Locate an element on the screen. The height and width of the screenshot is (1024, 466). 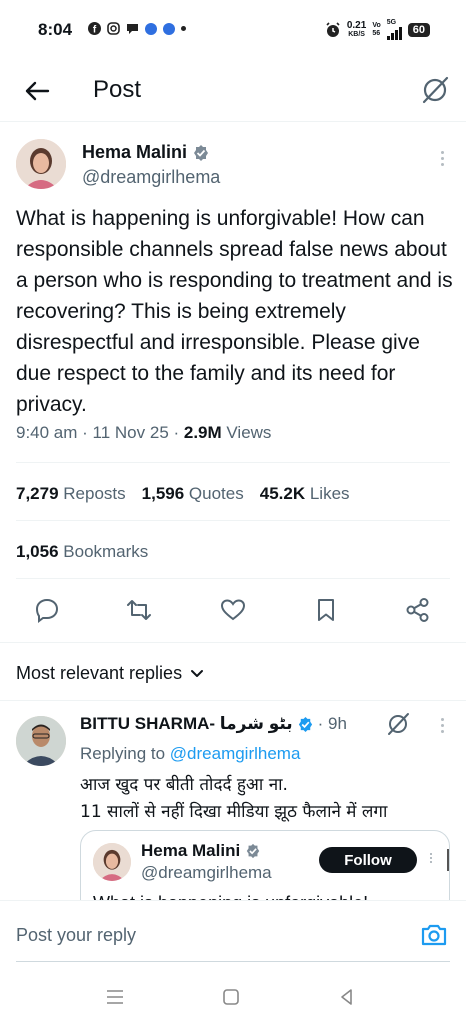
battery-level: 60 is located at coordinates (418, 29).